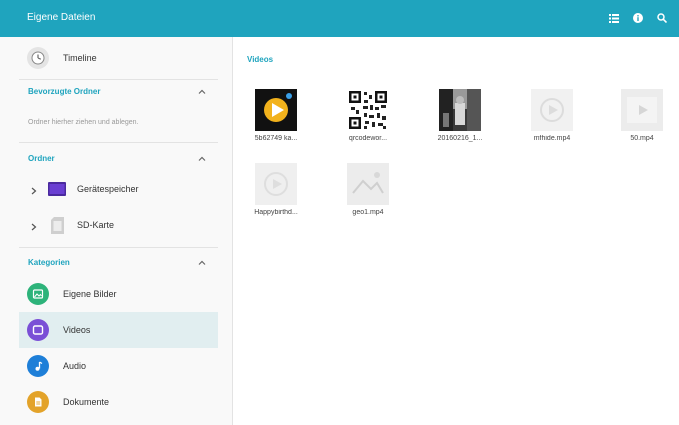 This screenshot has width=679, height=425. What do you see at coordinates (83, 122) in the screenshot?
I see `favorites-drop-hint: Ordner hierher ziehen und ablegen.` at bounding box center [83, 122].